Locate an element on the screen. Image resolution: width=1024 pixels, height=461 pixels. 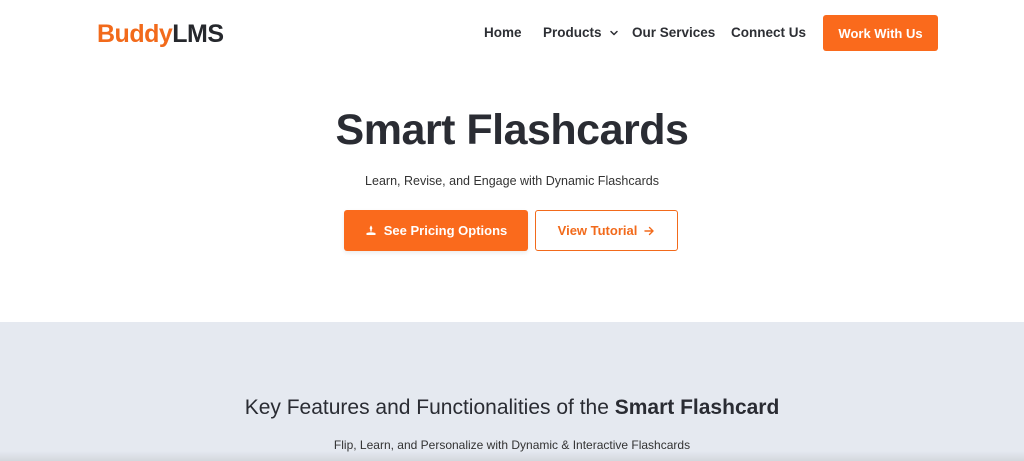
nav-products-label: Products is located at coordinates (572, 32).